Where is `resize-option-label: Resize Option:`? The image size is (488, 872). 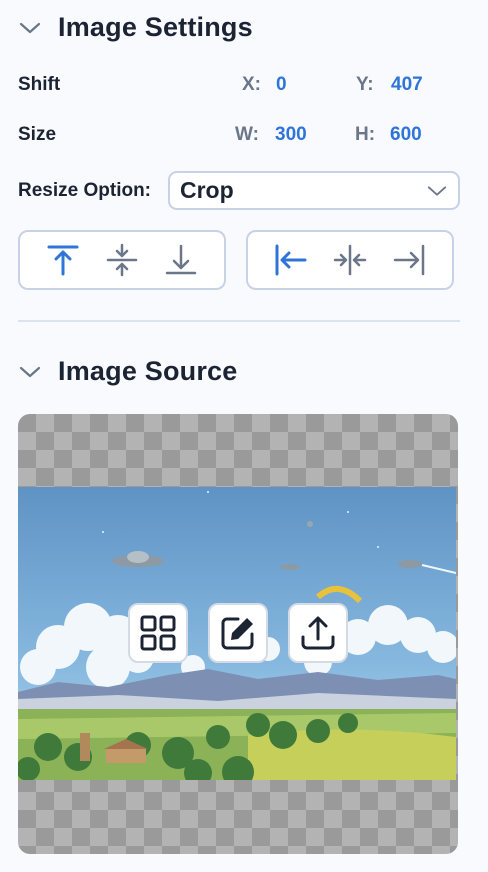 resize-option-label: Resize Option: is located at coordinates (85, 190).